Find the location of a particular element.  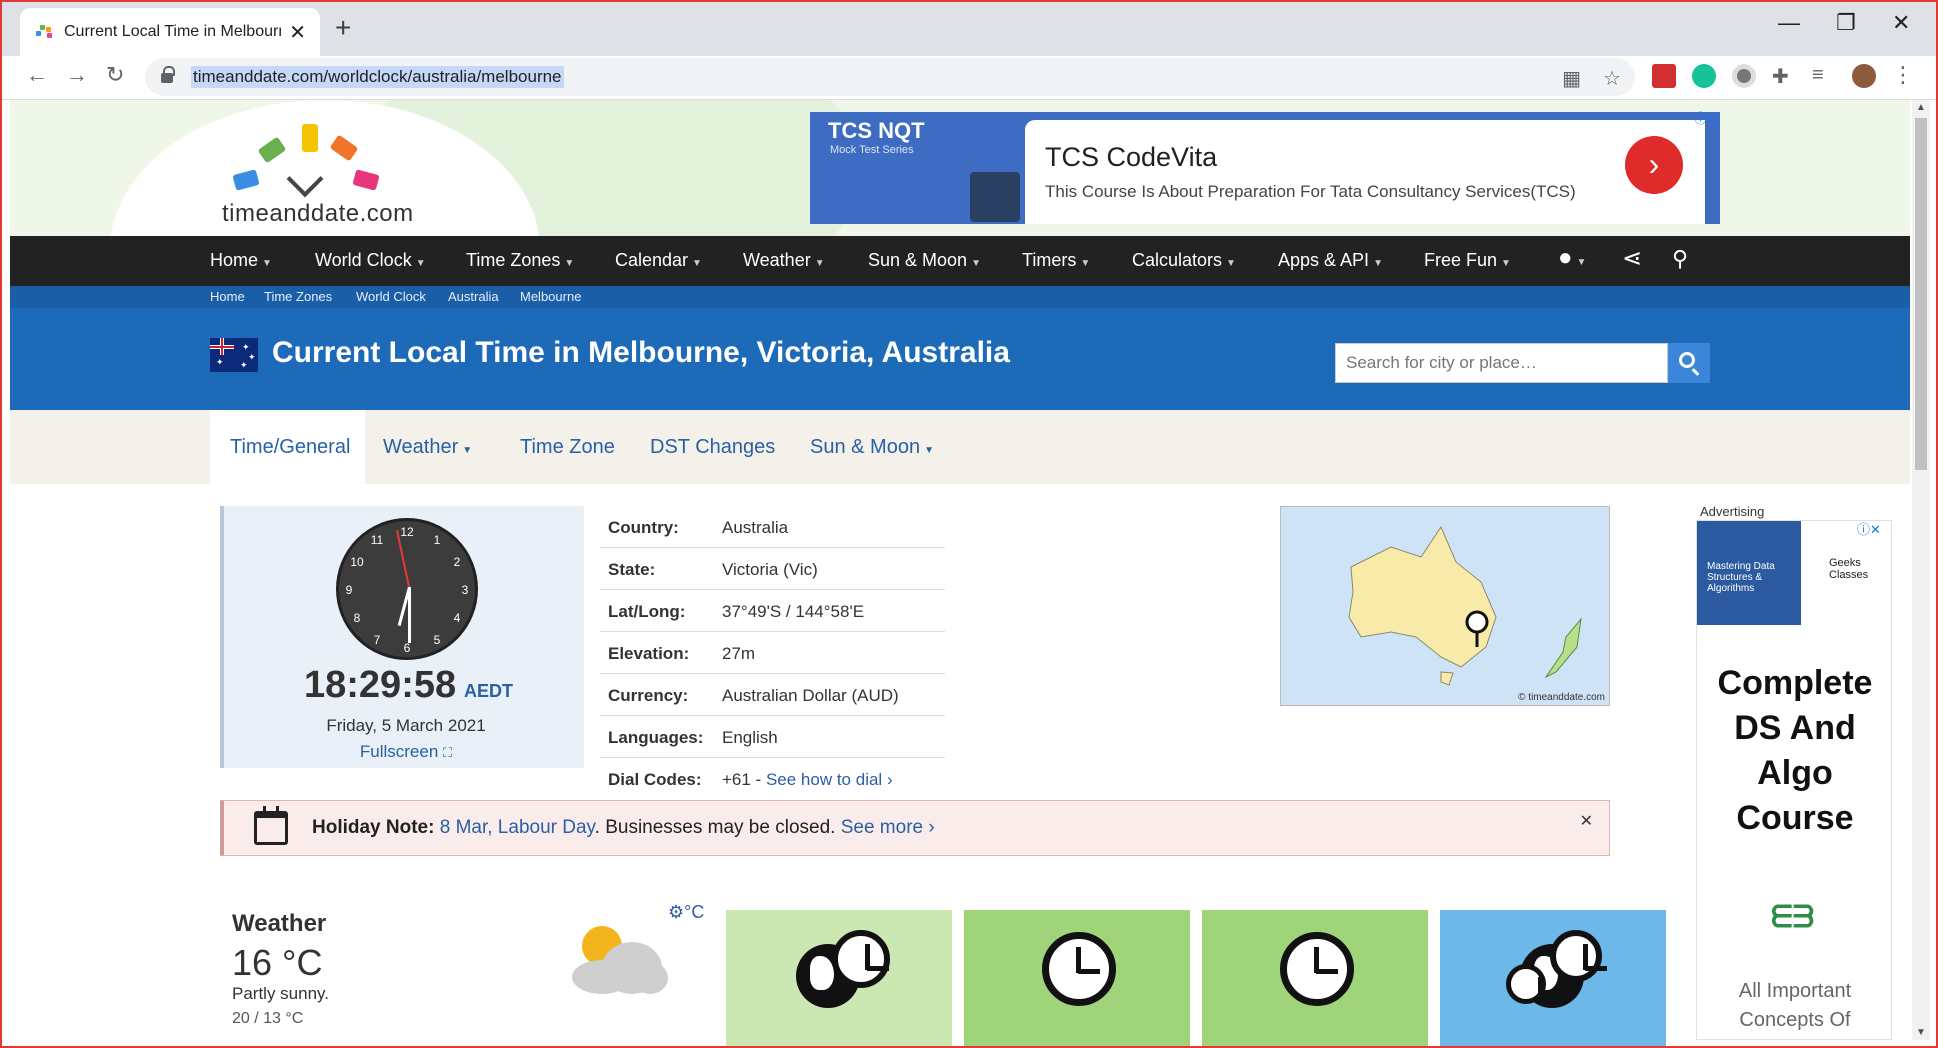

location-map: © timeanddate.com is located at coordinates (1445, 606).